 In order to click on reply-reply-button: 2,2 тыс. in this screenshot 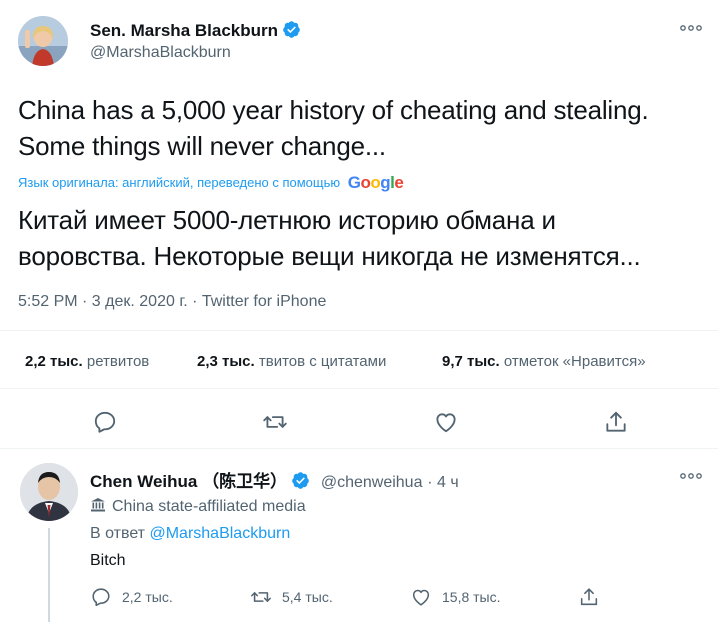, I will do `click(131, 597)`.